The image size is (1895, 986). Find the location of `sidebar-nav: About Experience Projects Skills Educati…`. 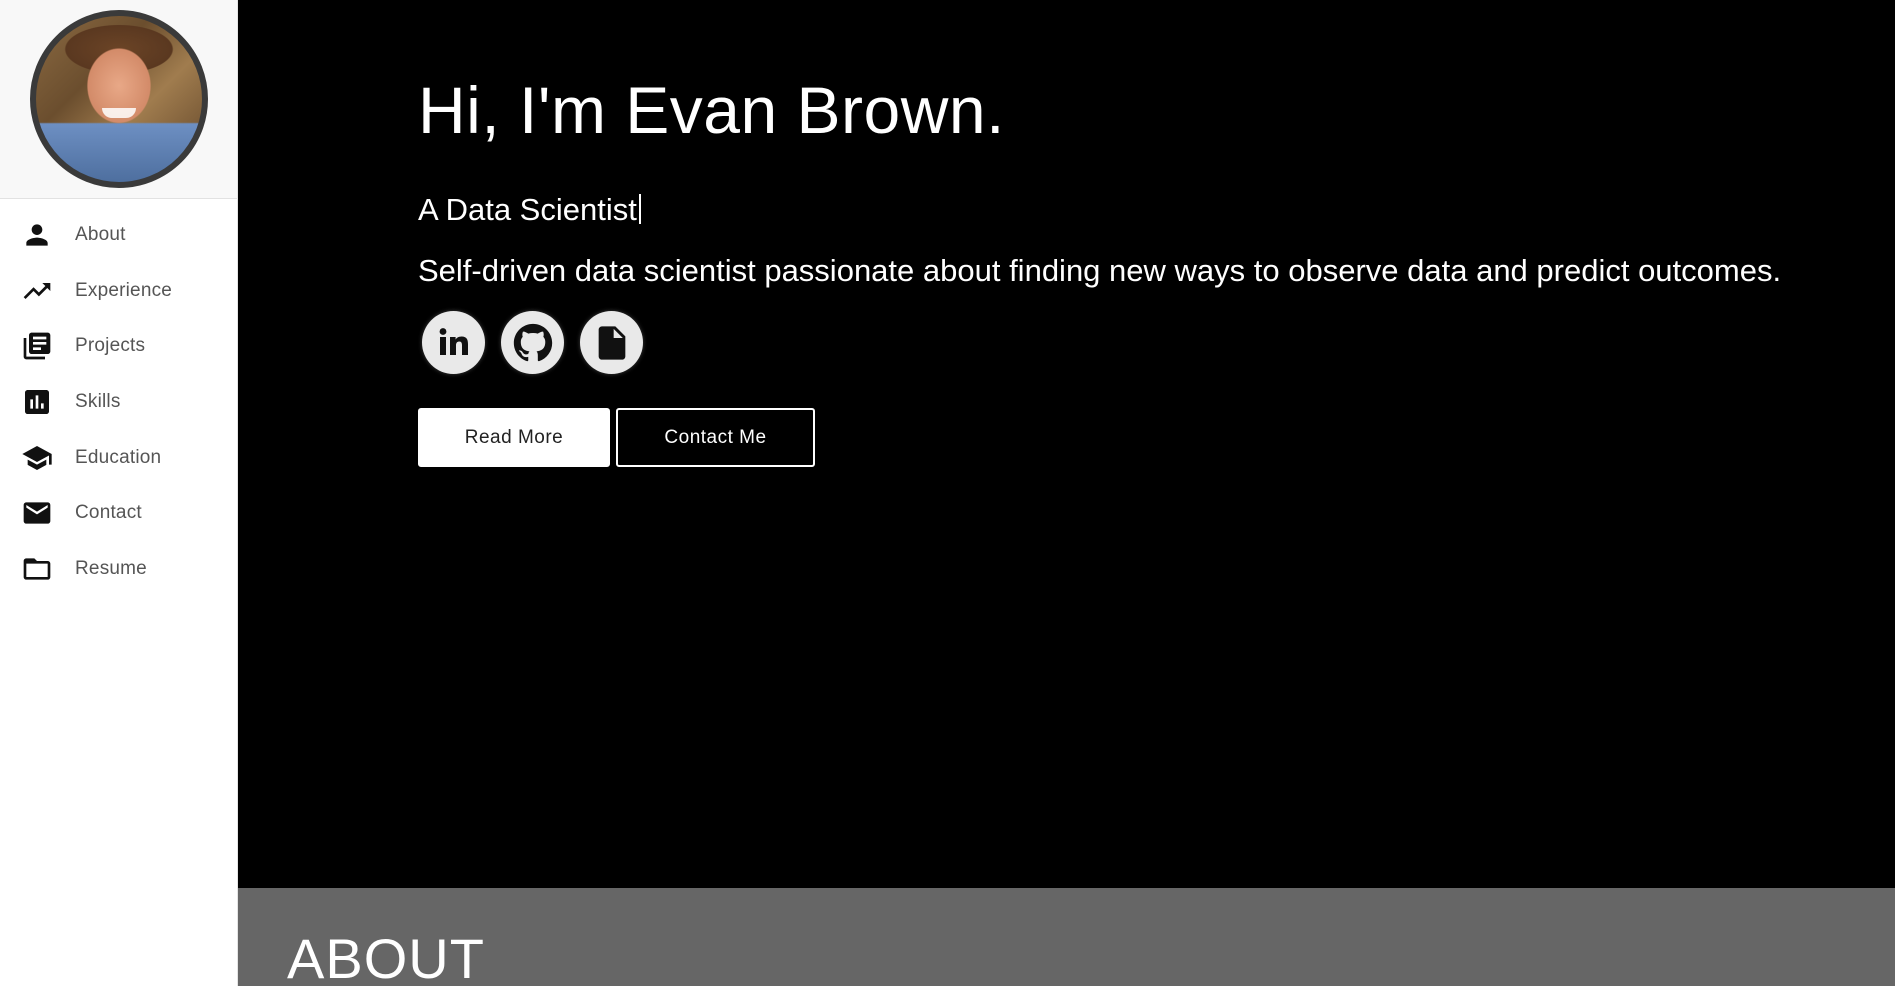

sidebar-nav: About Experience Projects Skills Educati… is located at coordinates (118, 402).